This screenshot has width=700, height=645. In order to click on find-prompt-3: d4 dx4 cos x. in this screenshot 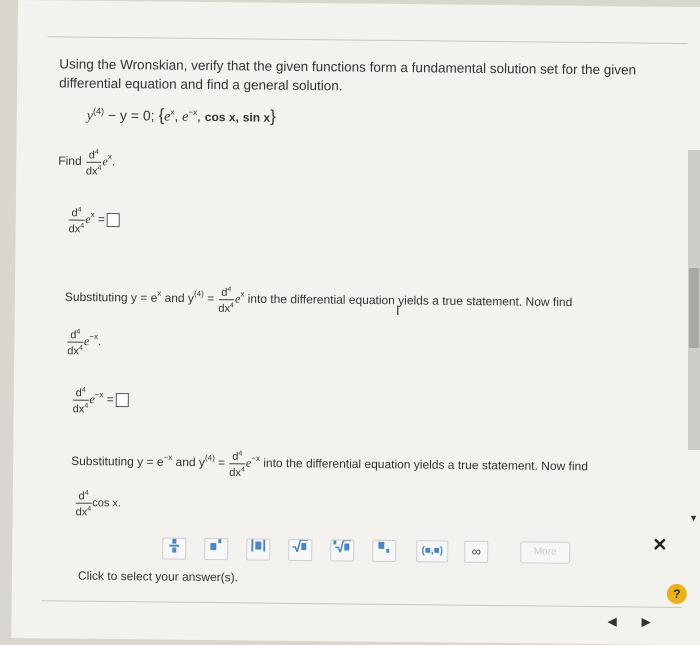, I will do `click(98, 503)`.